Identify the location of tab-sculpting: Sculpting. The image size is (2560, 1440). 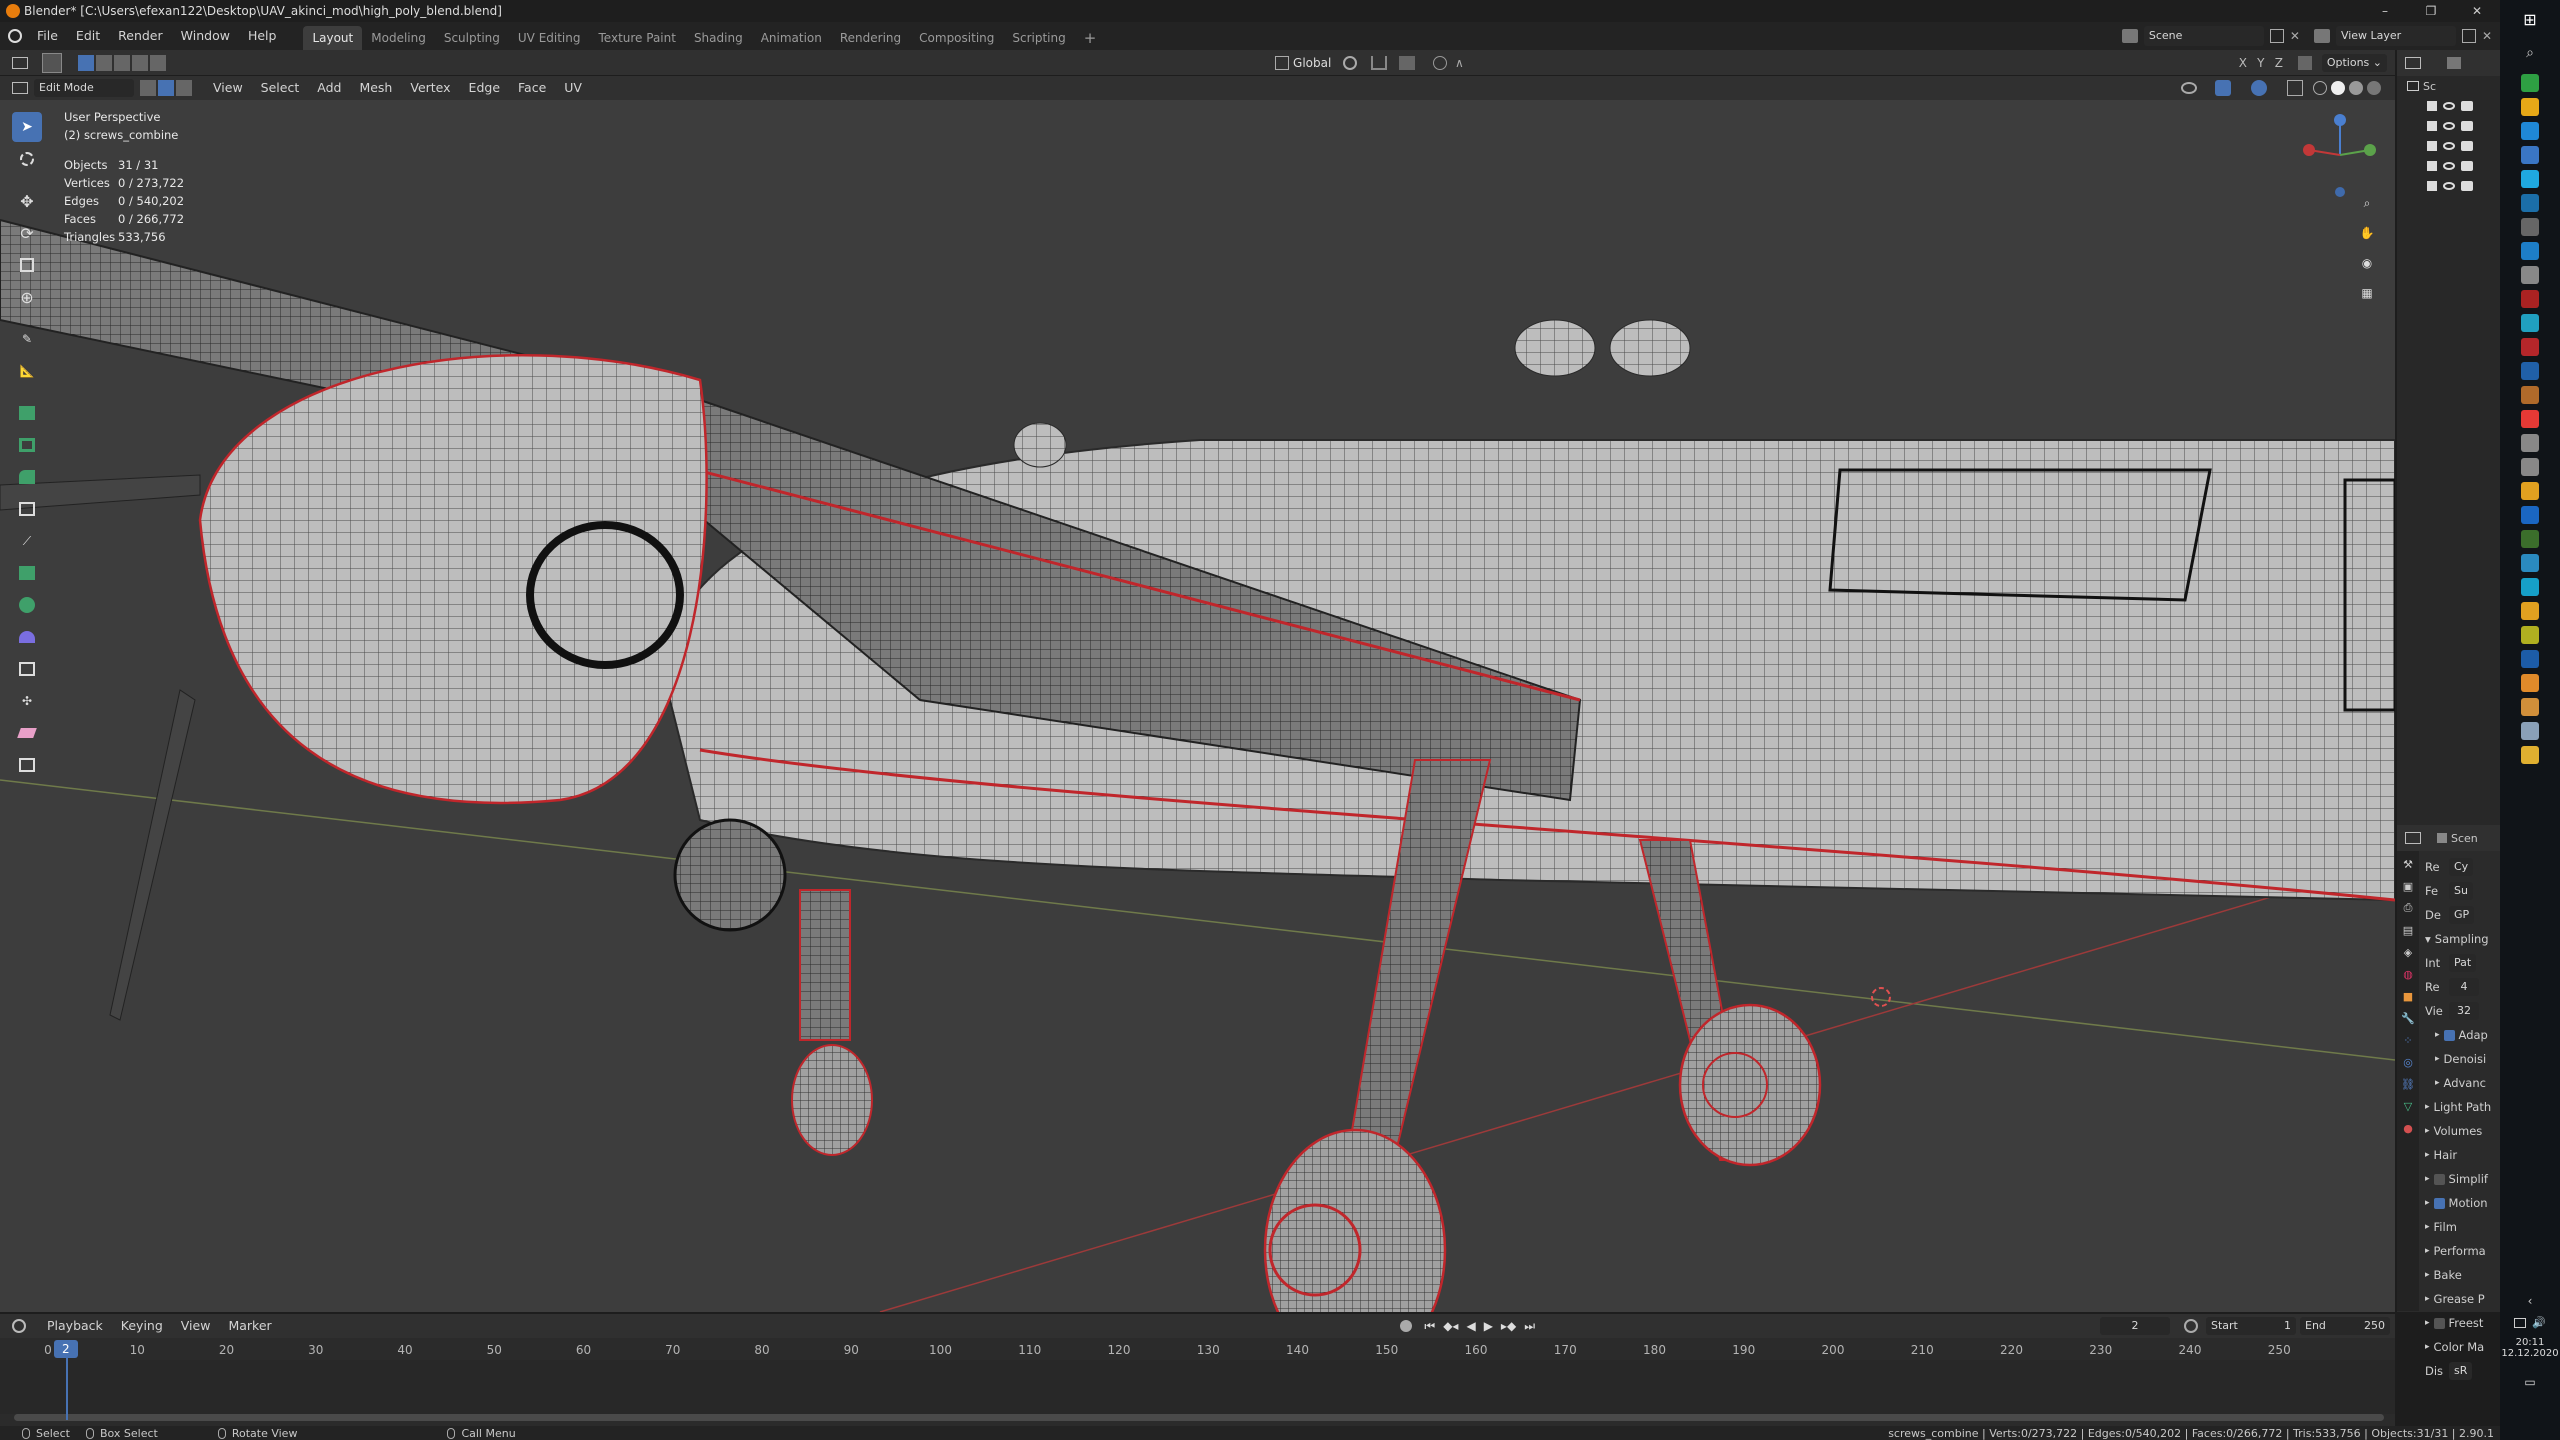
(472, 38).